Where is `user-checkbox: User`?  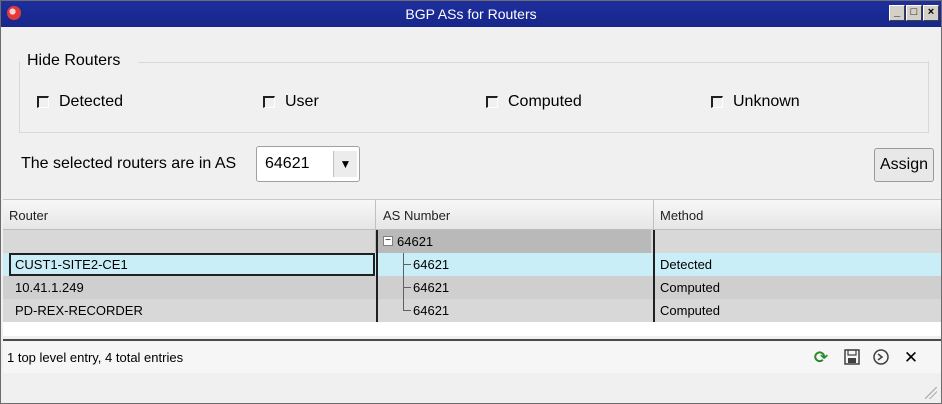
user-checkbox: User is located at coordinates (291, 102).